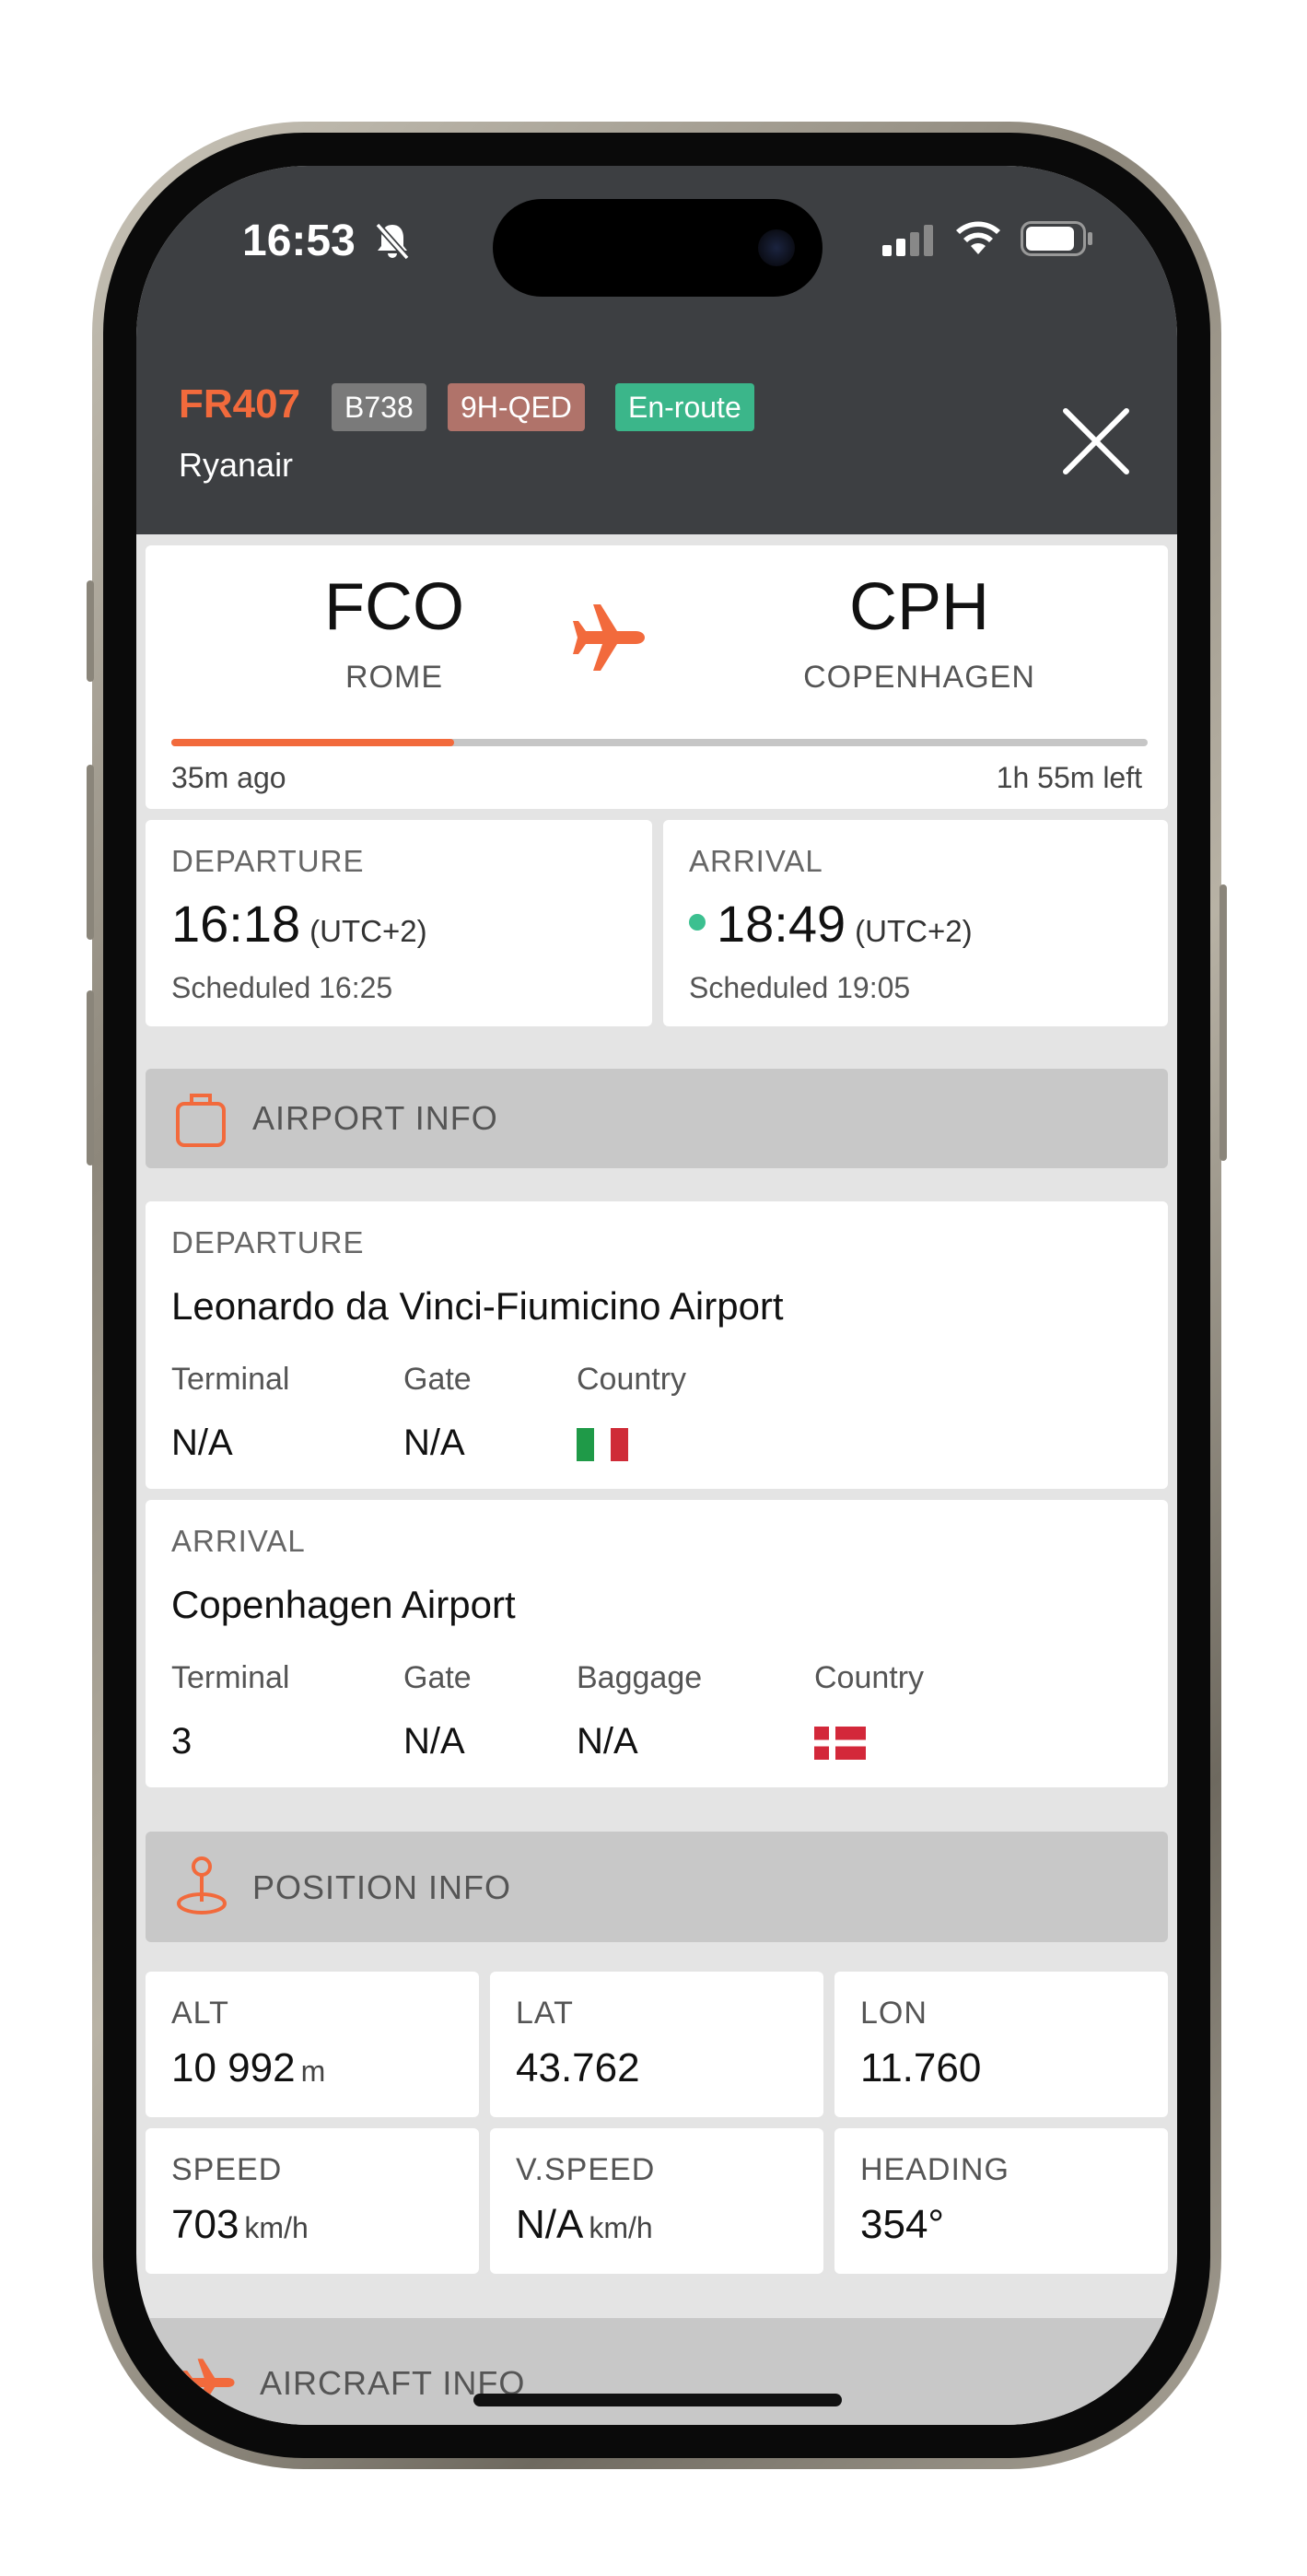 Image resolution: width=1307 pixels, height=2576 pixels. Describe the element at coordinates (202, 1885) in the screenshot. I see `location-pin-icon` at that location.